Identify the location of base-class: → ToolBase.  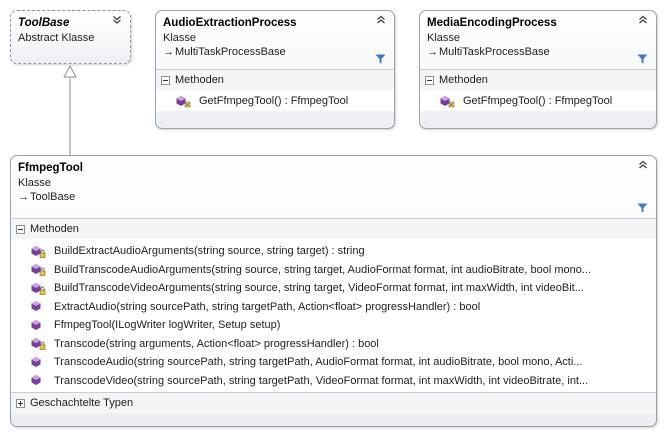
(333, 197).